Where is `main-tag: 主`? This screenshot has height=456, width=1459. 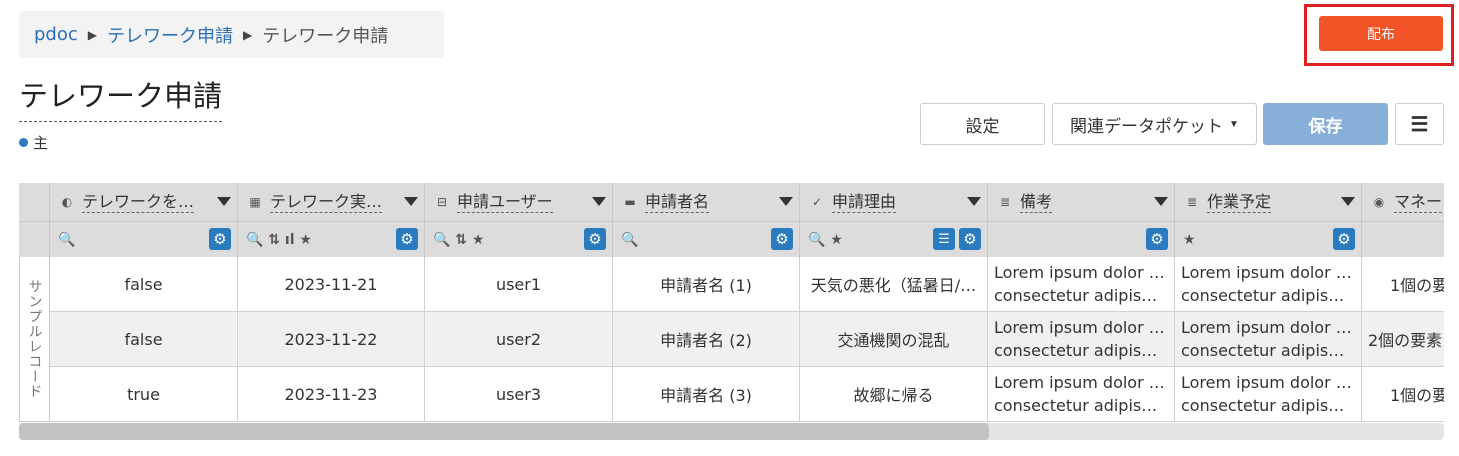 main-tag: 主 is located at coordinates (33, 142).